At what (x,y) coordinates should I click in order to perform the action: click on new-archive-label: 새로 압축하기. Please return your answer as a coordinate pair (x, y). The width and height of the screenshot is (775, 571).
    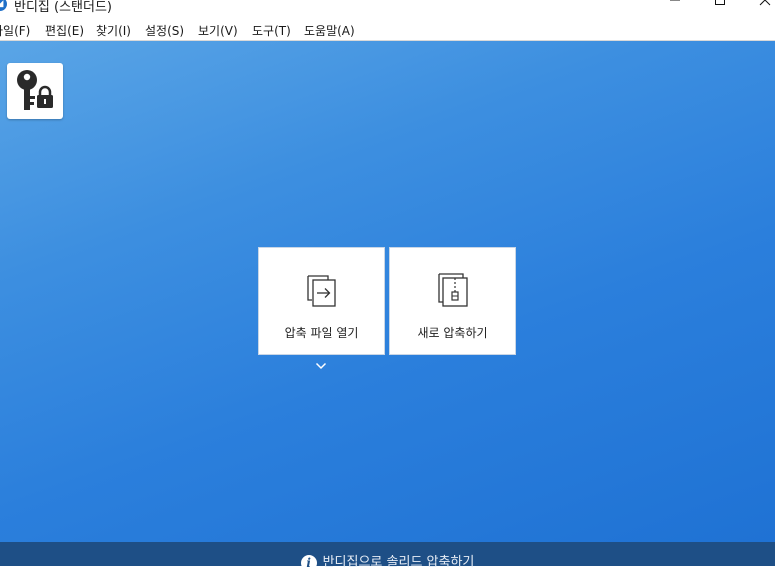
    Looking at the image, I should click on (452, 333).